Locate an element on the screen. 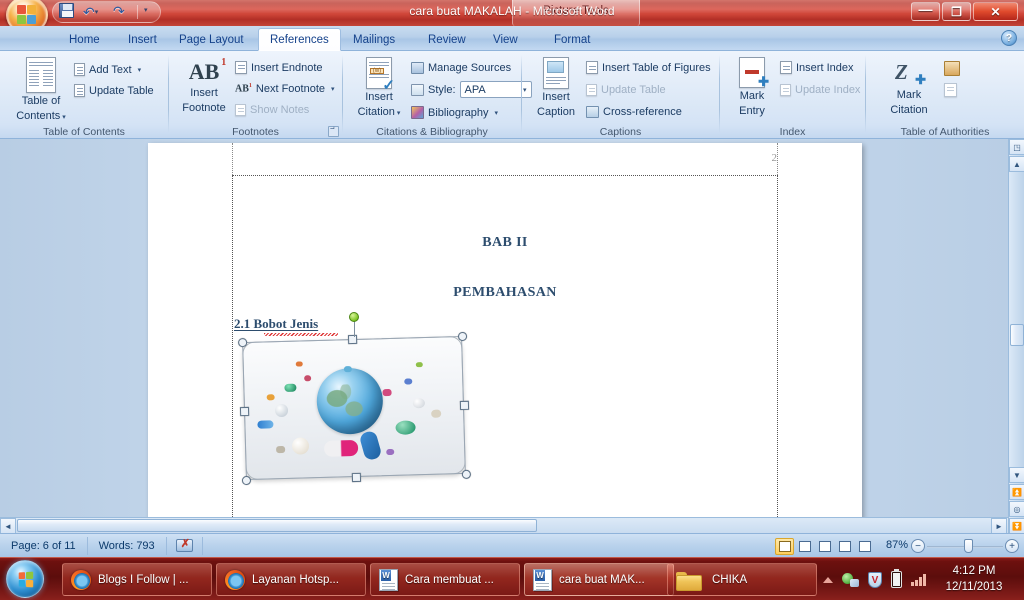 The image size is (1024, 600). select-browse-object-button: ◎ is located at coordinates (1016, 509).